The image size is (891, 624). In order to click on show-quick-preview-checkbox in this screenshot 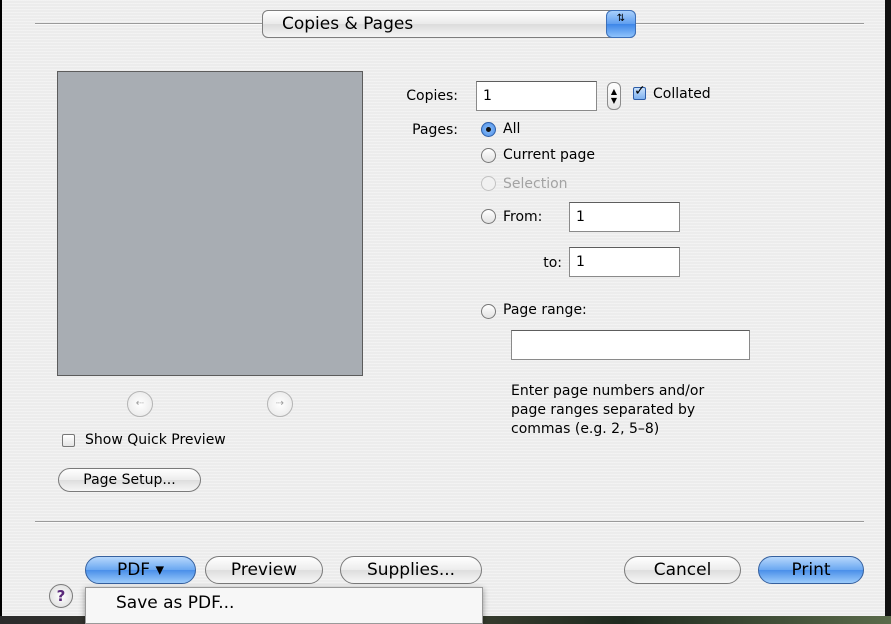, I will do `click(68, 440)`.